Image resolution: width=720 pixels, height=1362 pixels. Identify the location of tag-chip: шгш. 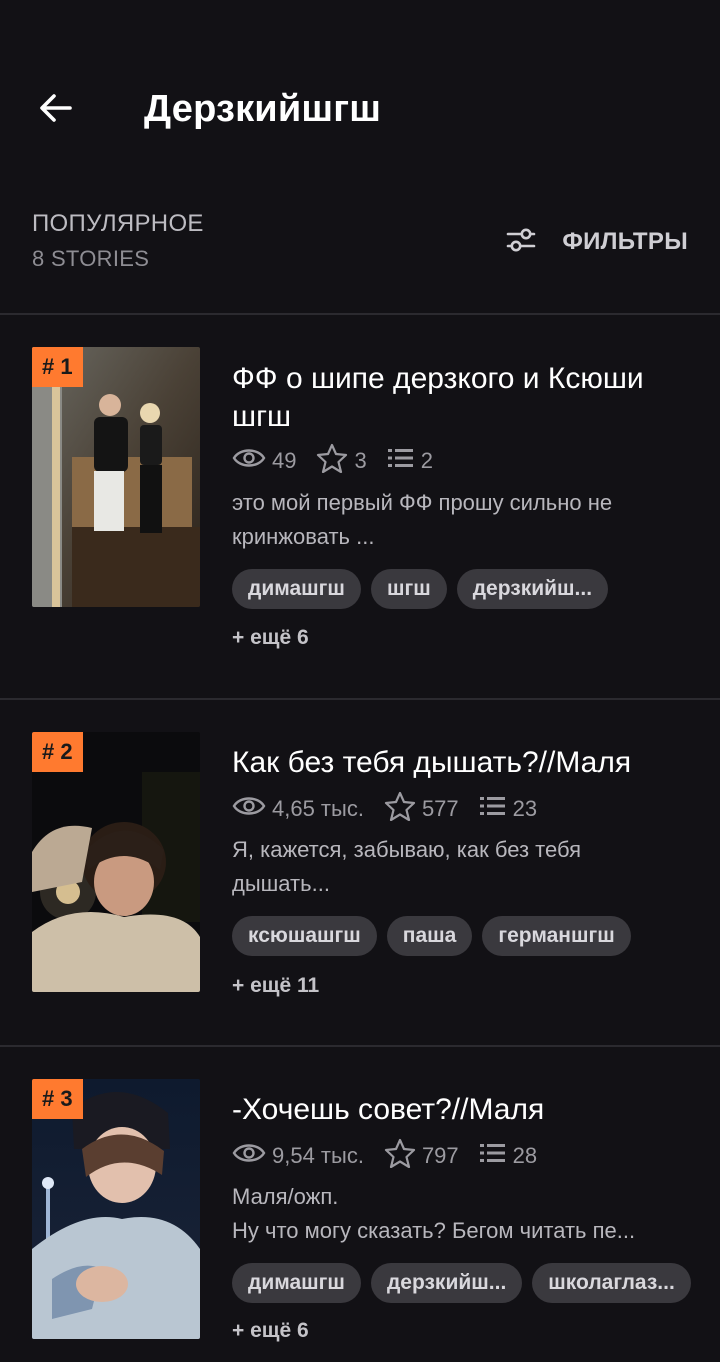
(408, 589).